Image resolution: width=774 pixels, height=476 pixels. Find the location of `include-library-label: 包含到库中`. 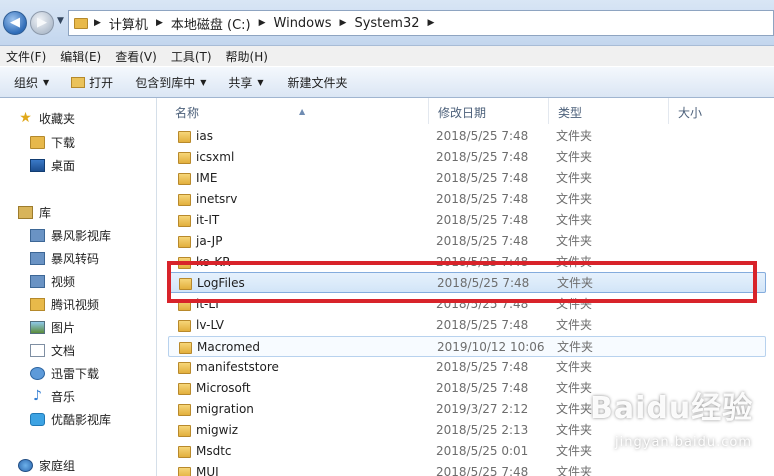

include-library-label: 包含到库中 is located at coordinates (165, 82).